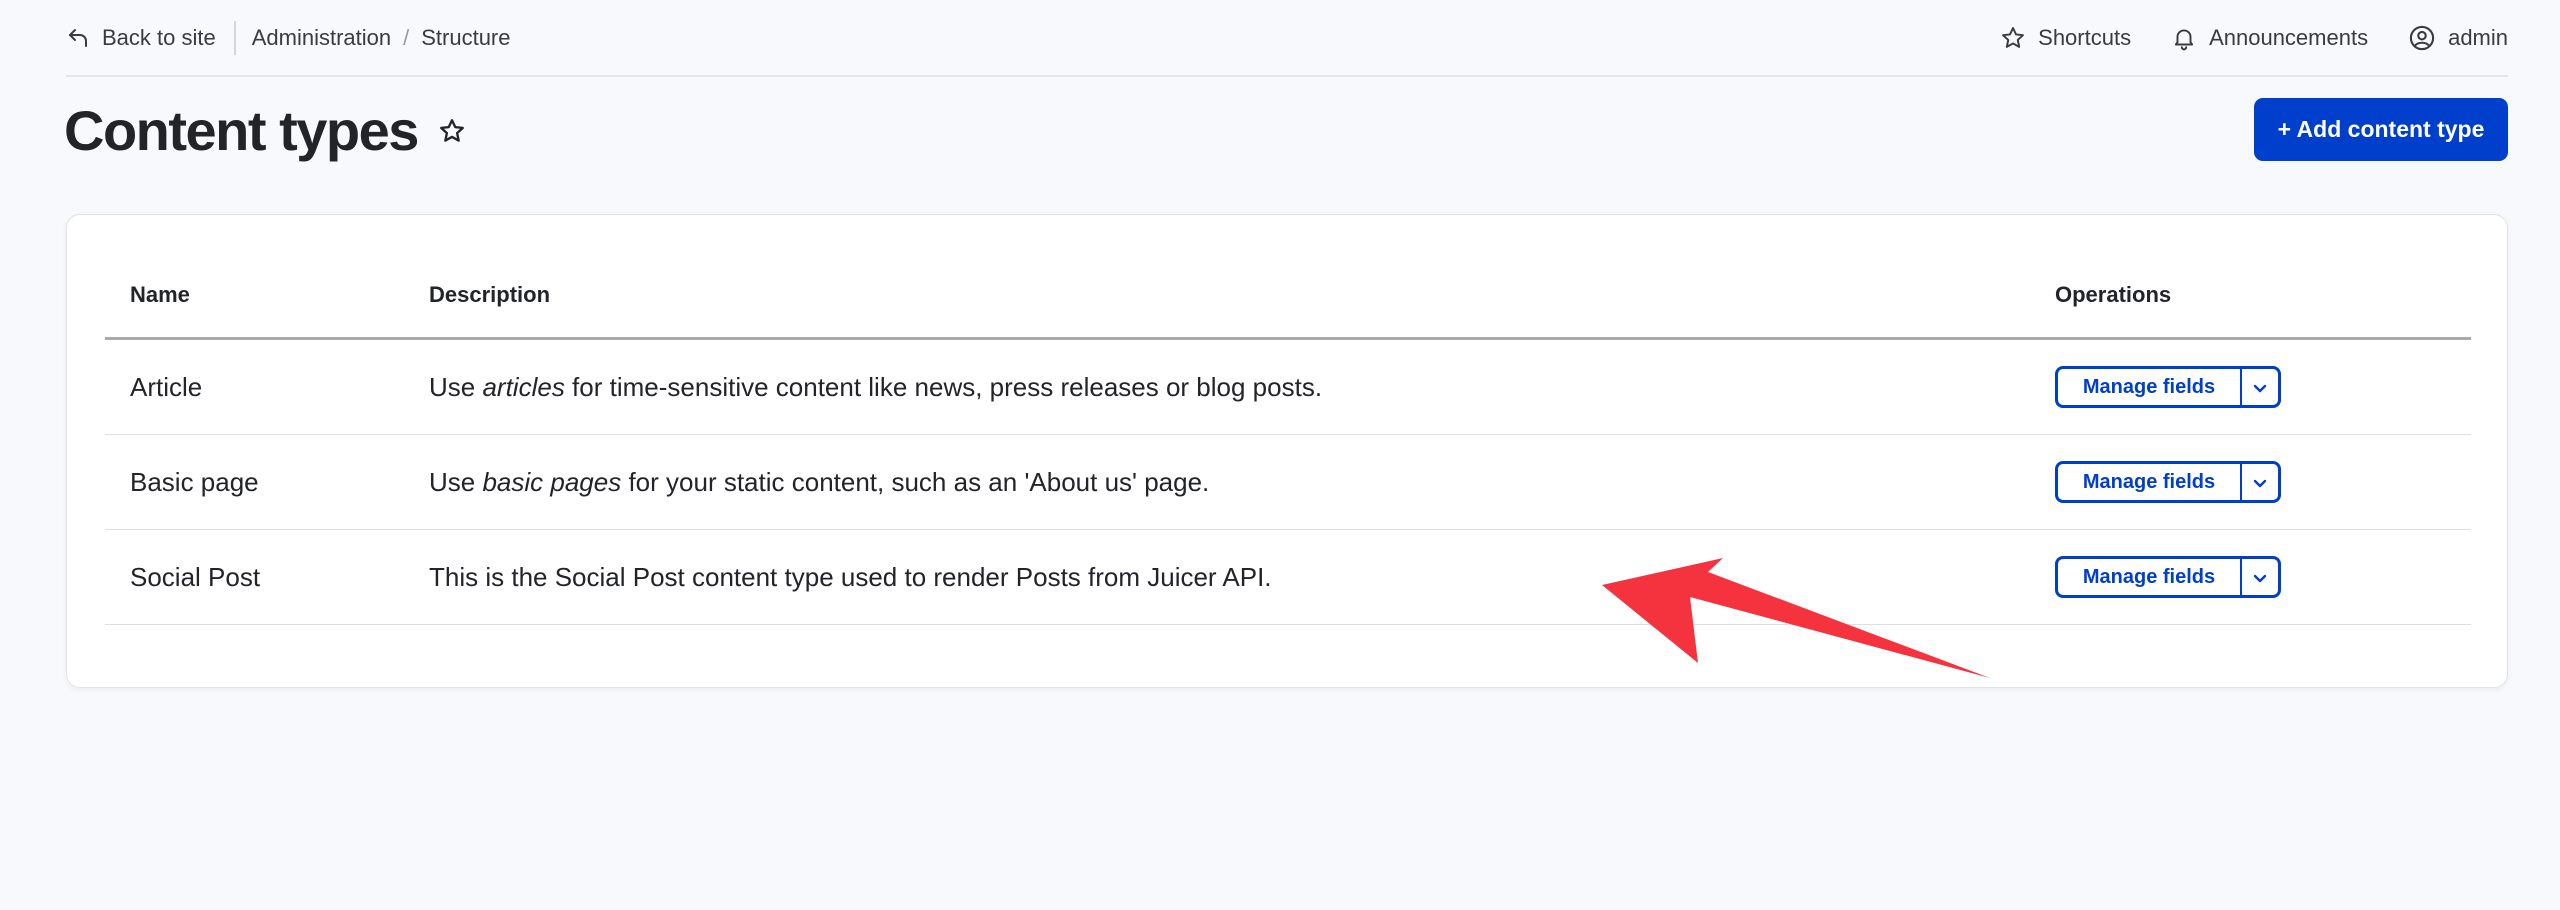  Describe the element at coordinates (2478, 37) in the screenshot. I see `user-label: admin` at that location.